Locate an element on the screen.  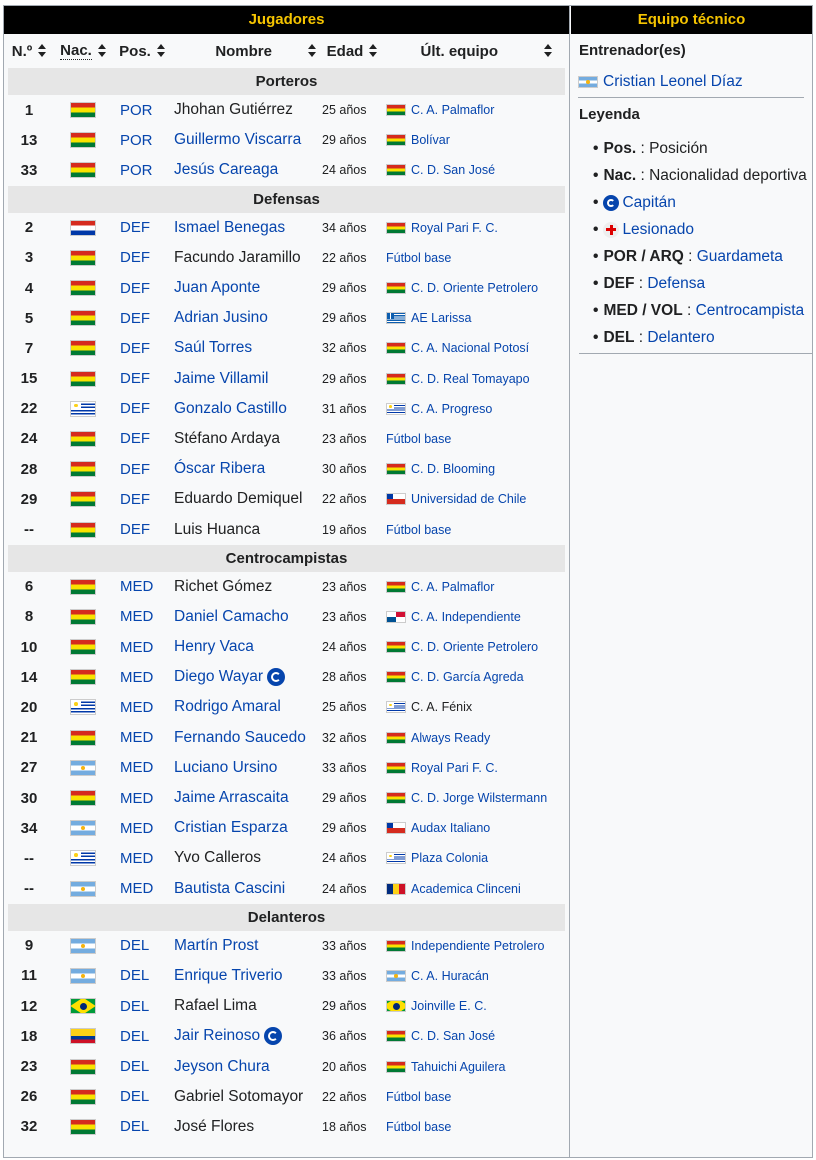
last-club-link: Bolívar is located at coordinates (430, 140).